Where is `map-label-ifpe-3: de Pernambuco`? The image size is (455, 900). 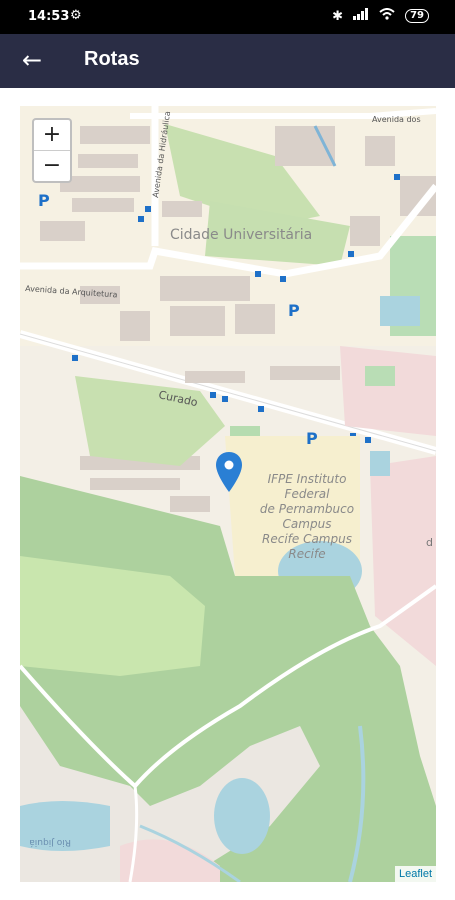 map-label-ifpe-3: de Pernambuco is located at coordinates (307, 509).